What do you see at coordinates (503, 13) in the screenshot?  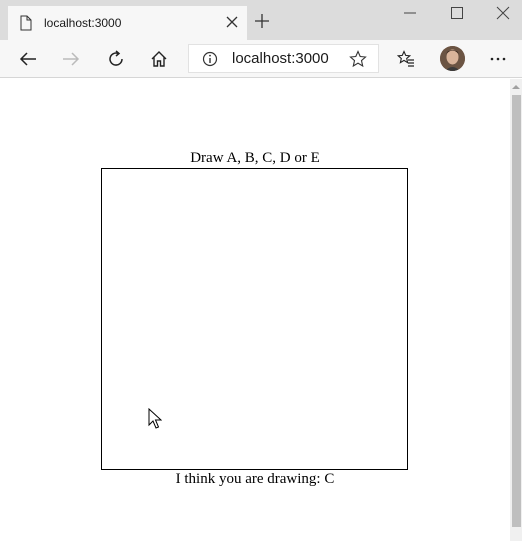 I see `close-window-icon` at bounding box center [503, 13].